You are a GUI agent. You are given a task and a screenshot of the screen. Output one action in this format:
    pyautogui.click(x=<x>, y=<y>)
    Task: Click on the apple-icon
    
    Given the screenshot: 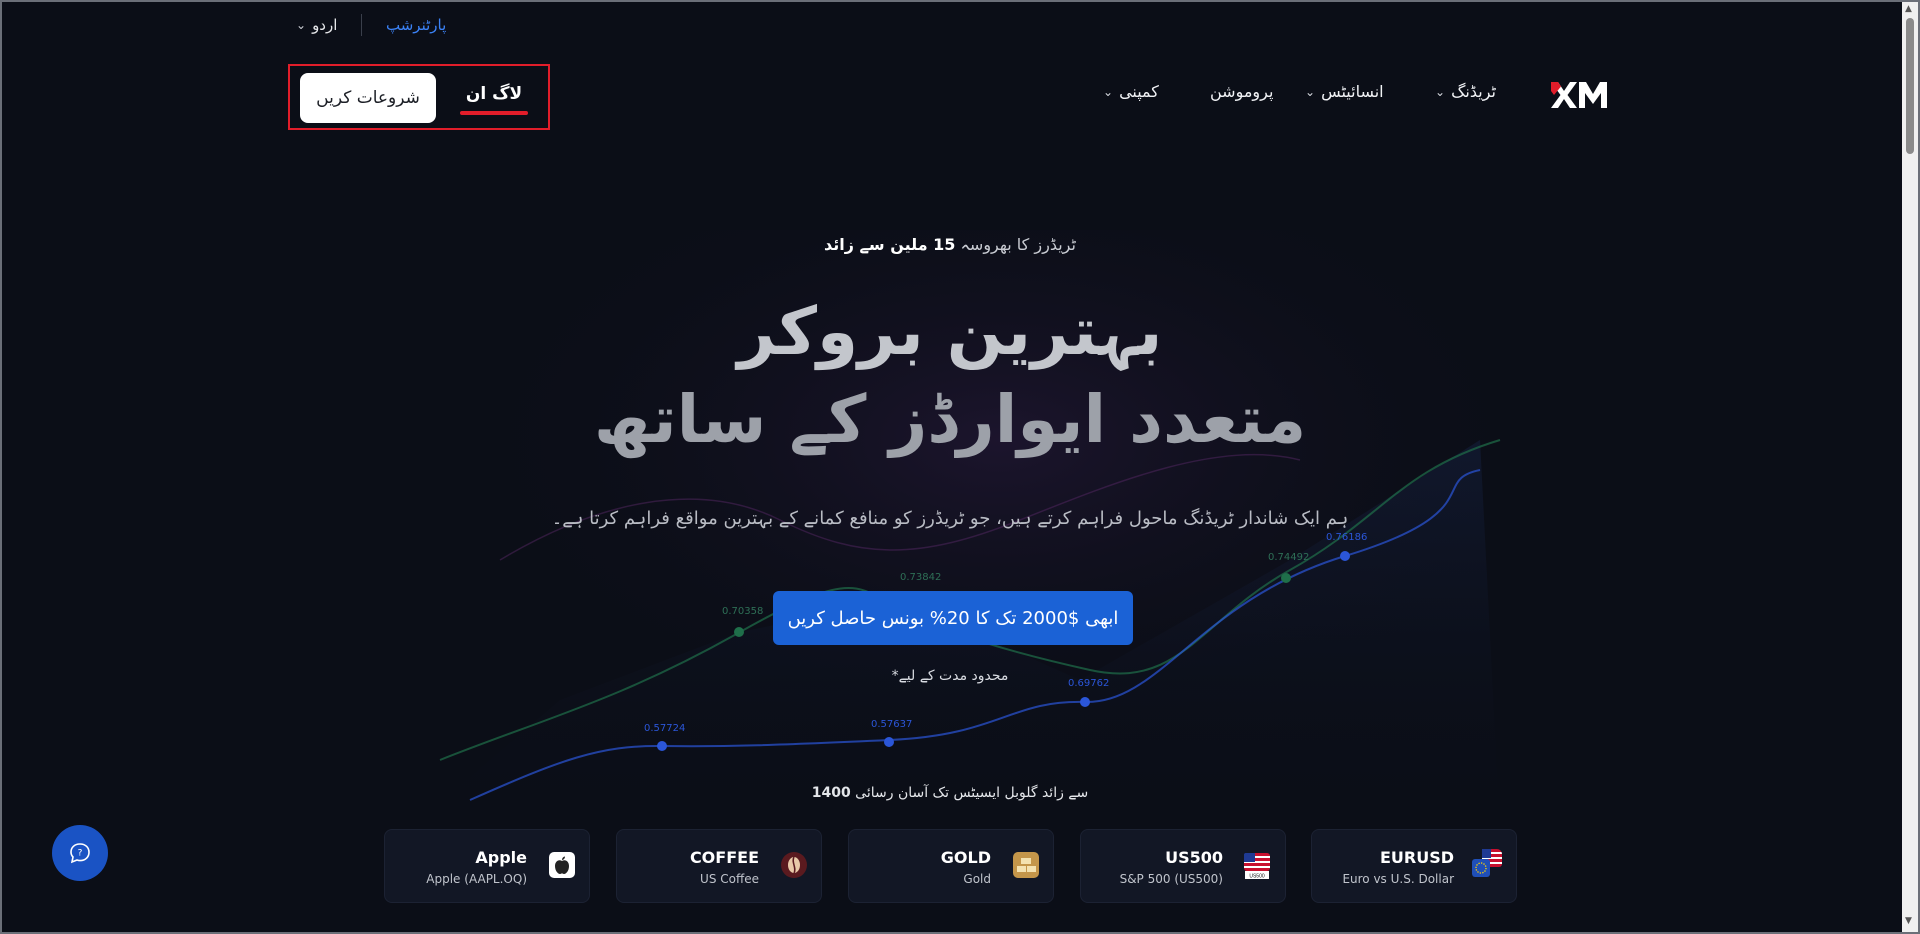 What is the action you would take?
    pyautogui.click(x=562, y=865)
    